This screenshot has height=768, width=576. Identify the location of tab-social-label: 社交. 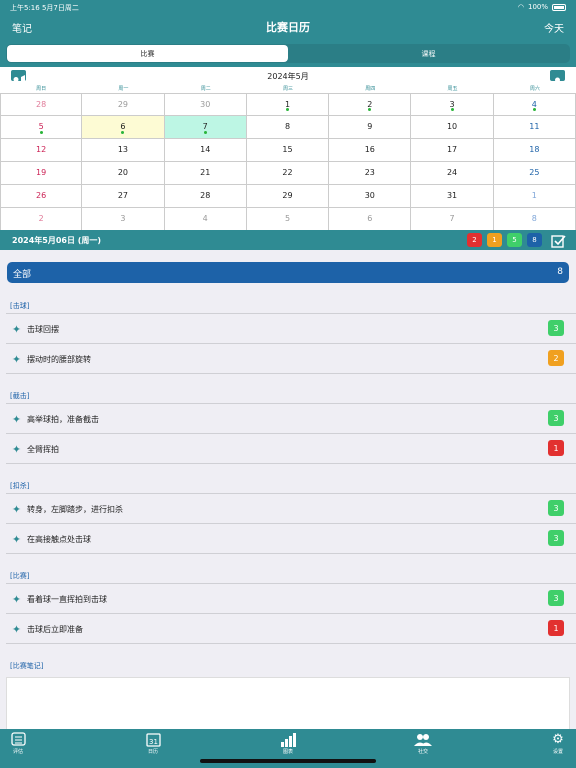
(422, 752).